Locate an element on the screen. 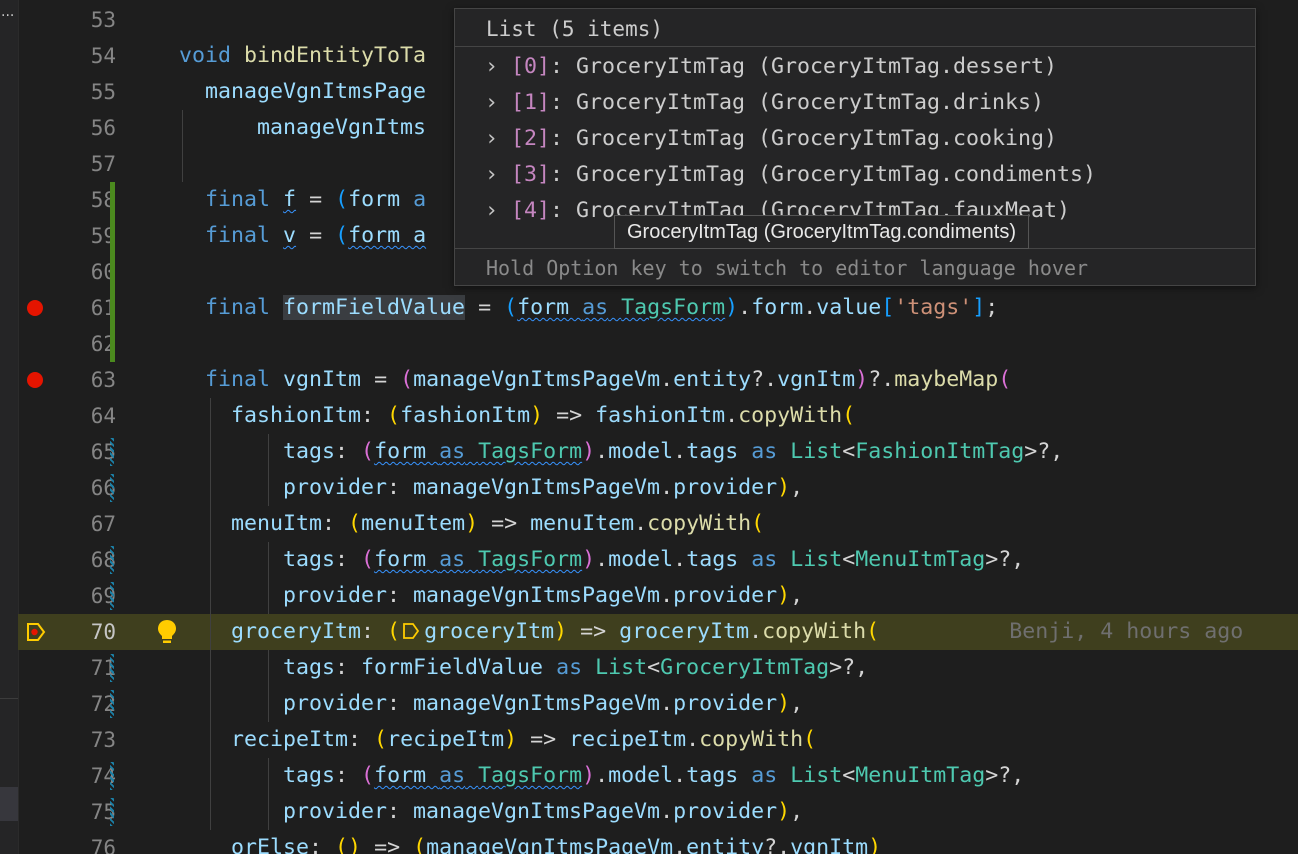 This screenshot has width=1298, height=854. line-number: 59 is located at coordinates (103, 236).